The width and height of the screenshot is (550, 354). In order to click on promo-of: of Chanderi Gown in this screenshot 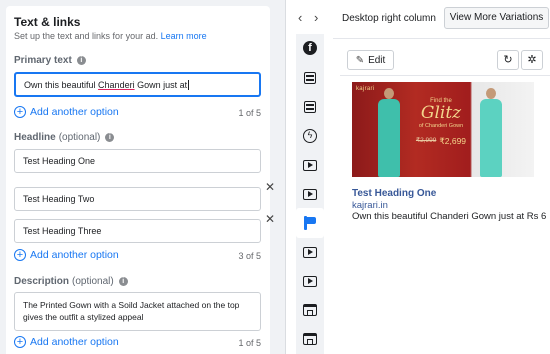, I will do `click(441, 126)`.